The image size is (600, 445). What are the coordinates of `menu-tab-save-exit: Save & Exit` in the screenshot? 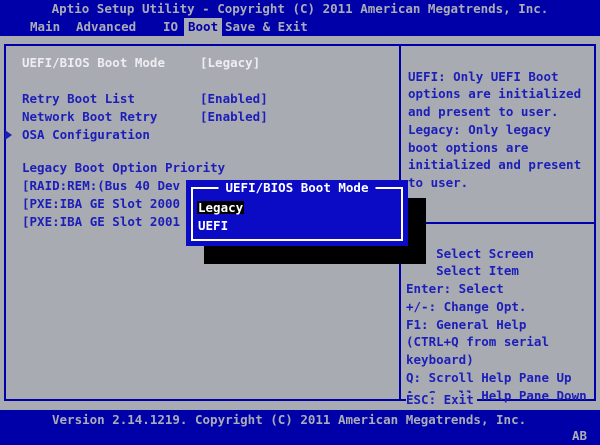 It's located at (266, 27).